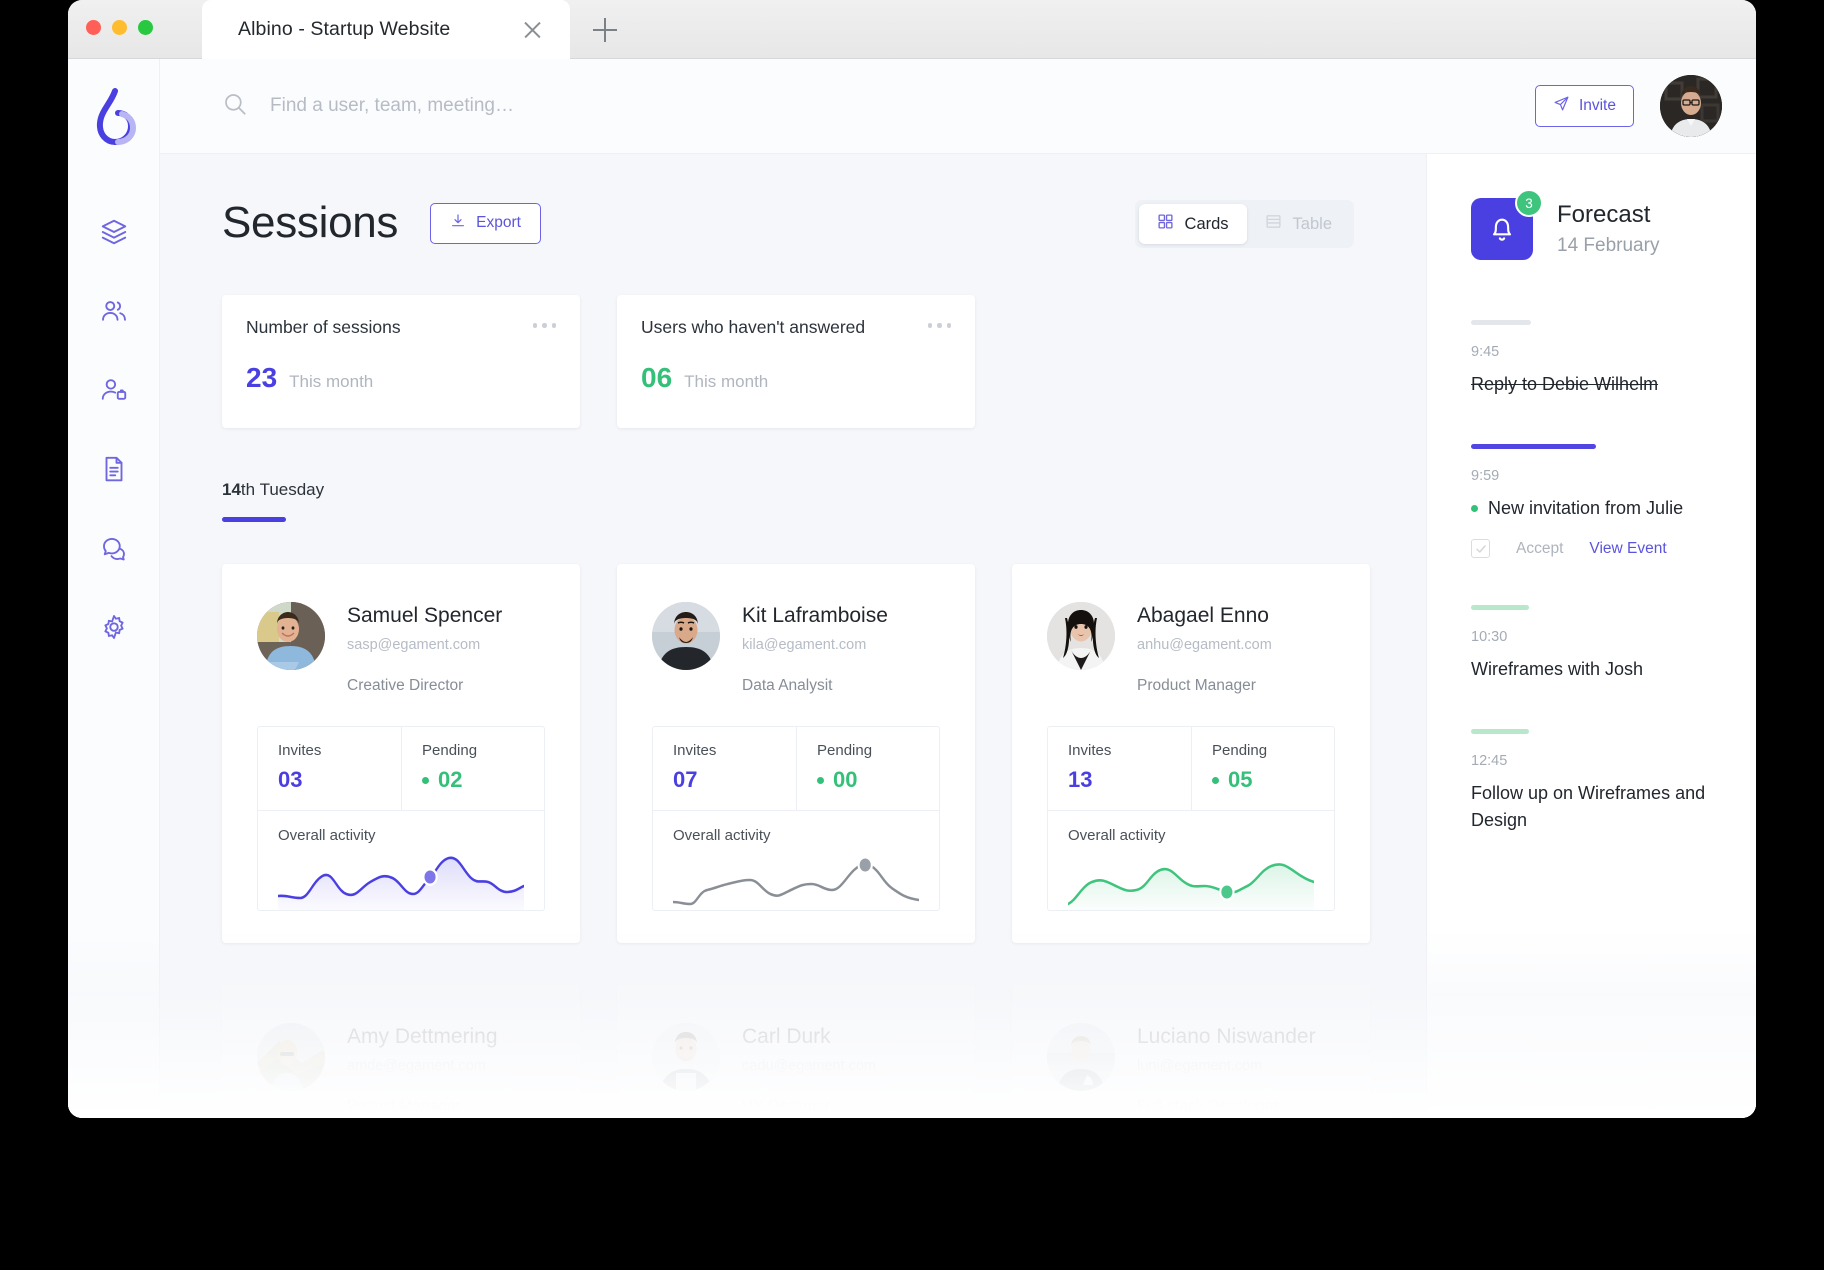 The width and height of the screenshot is (1824, 1270). What do you see at coordinates (1489, 761) in the screenshot?
I see `event-time: 12:45` at bounding box center [1489, 761].